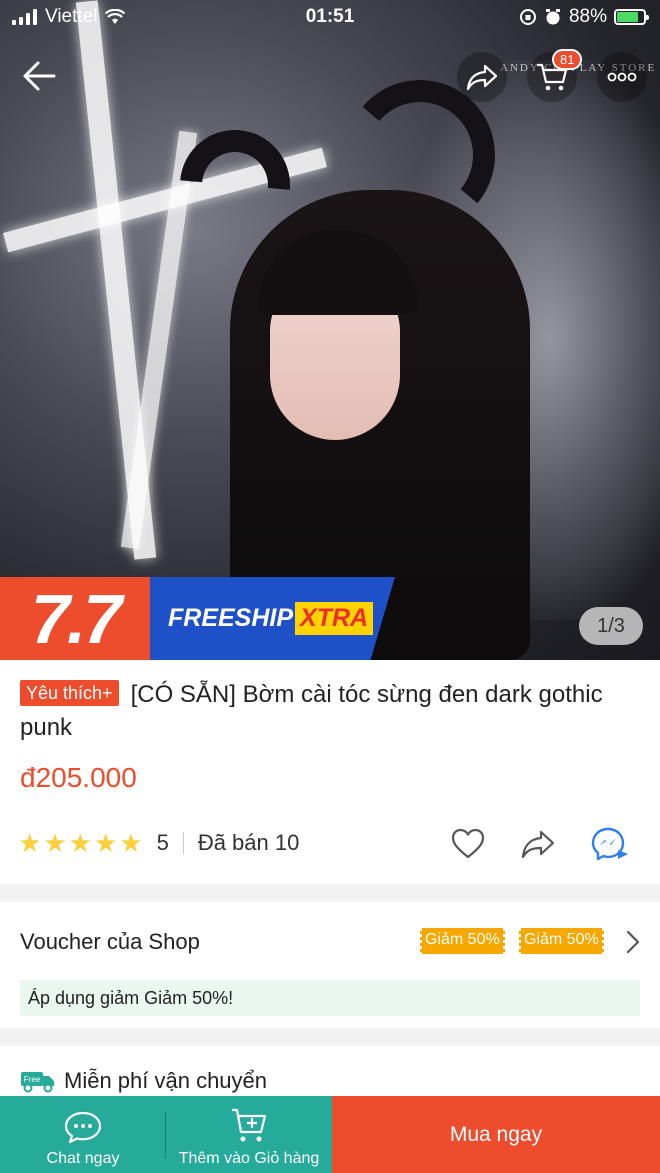 Image resolution: width=660 pixels, height=1173 pixels. I want to click on share-button, so click(482, 77).